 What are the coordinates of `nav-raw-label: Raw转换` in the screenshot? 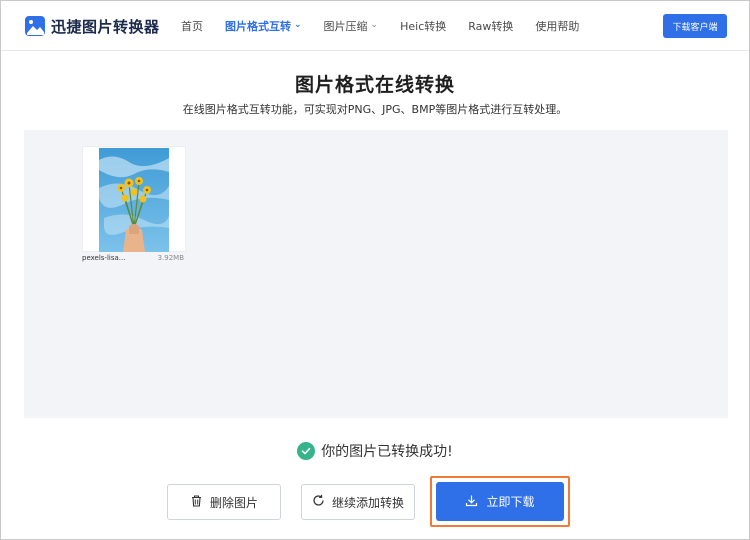 It's located at (491, 26).